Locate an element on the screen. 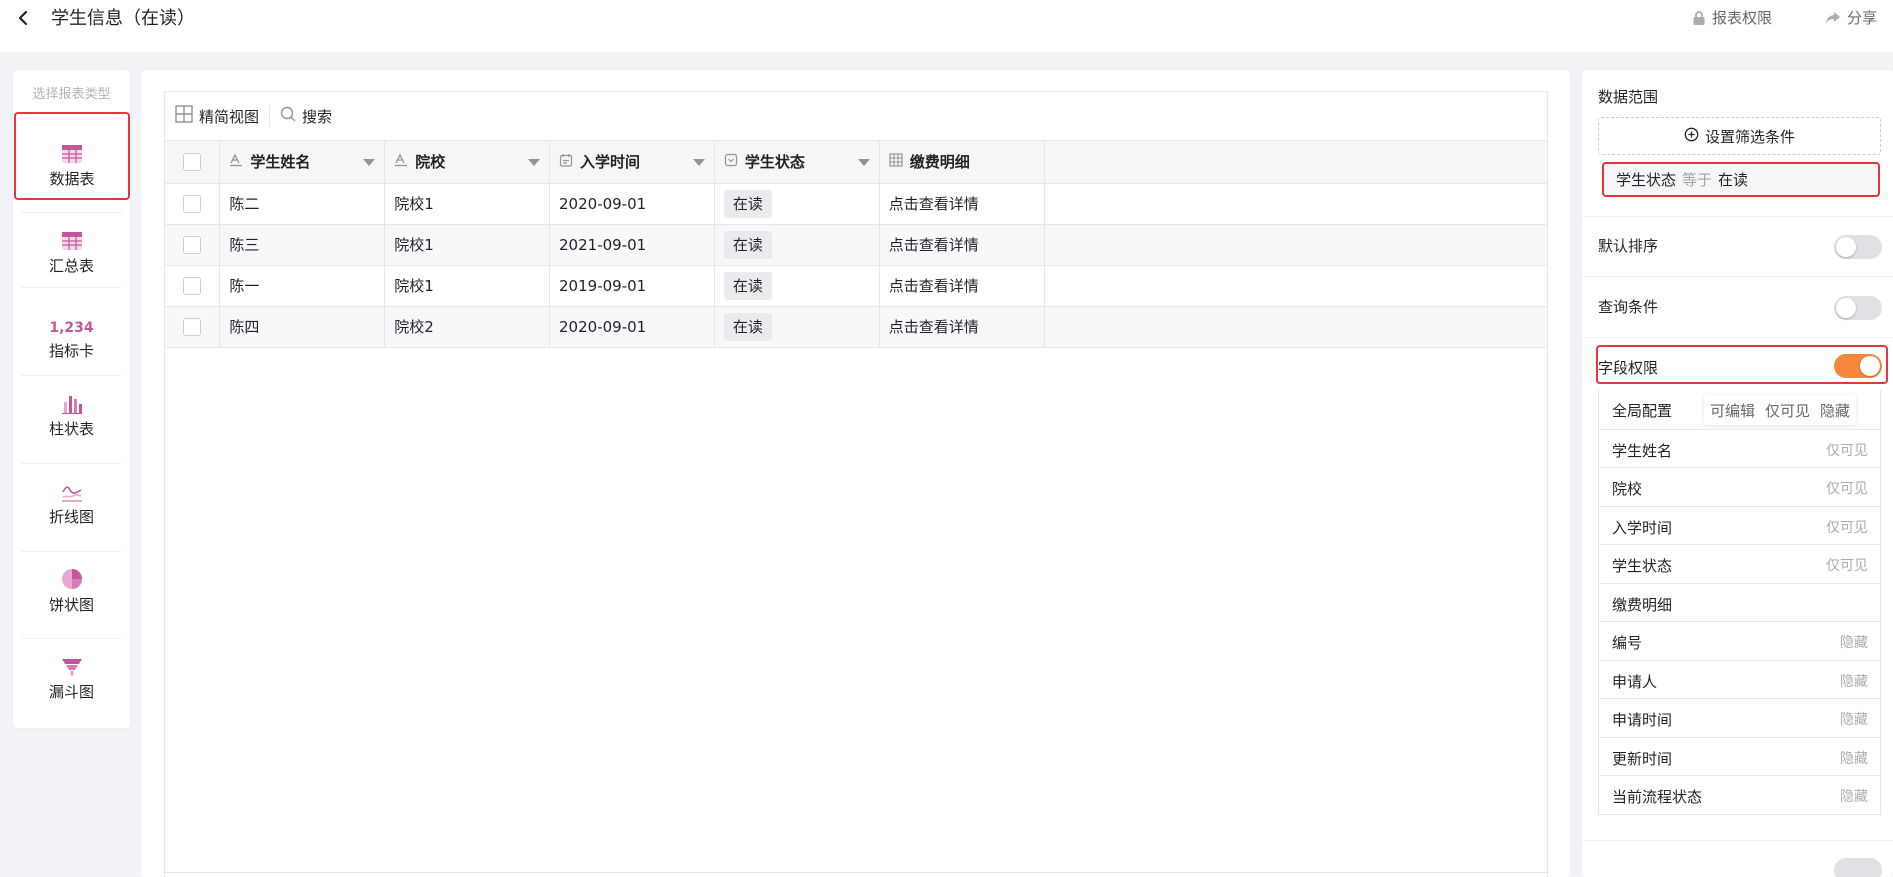  field-permission-row: 编号 隐藏 is located at coordinates (1739, 640).